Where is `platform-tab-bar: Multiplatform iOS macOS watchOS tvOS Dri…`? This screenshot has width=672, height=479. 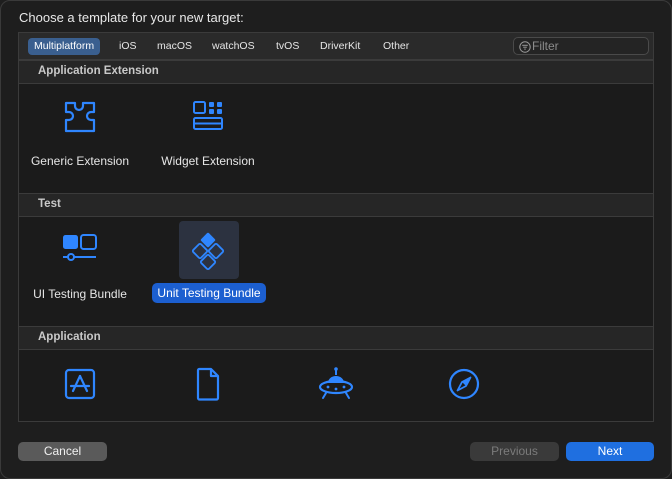
platform-tab-bar: Multiplatform iOS macOS watchOS tvOS Dri… is located at coordinates (336, 46).